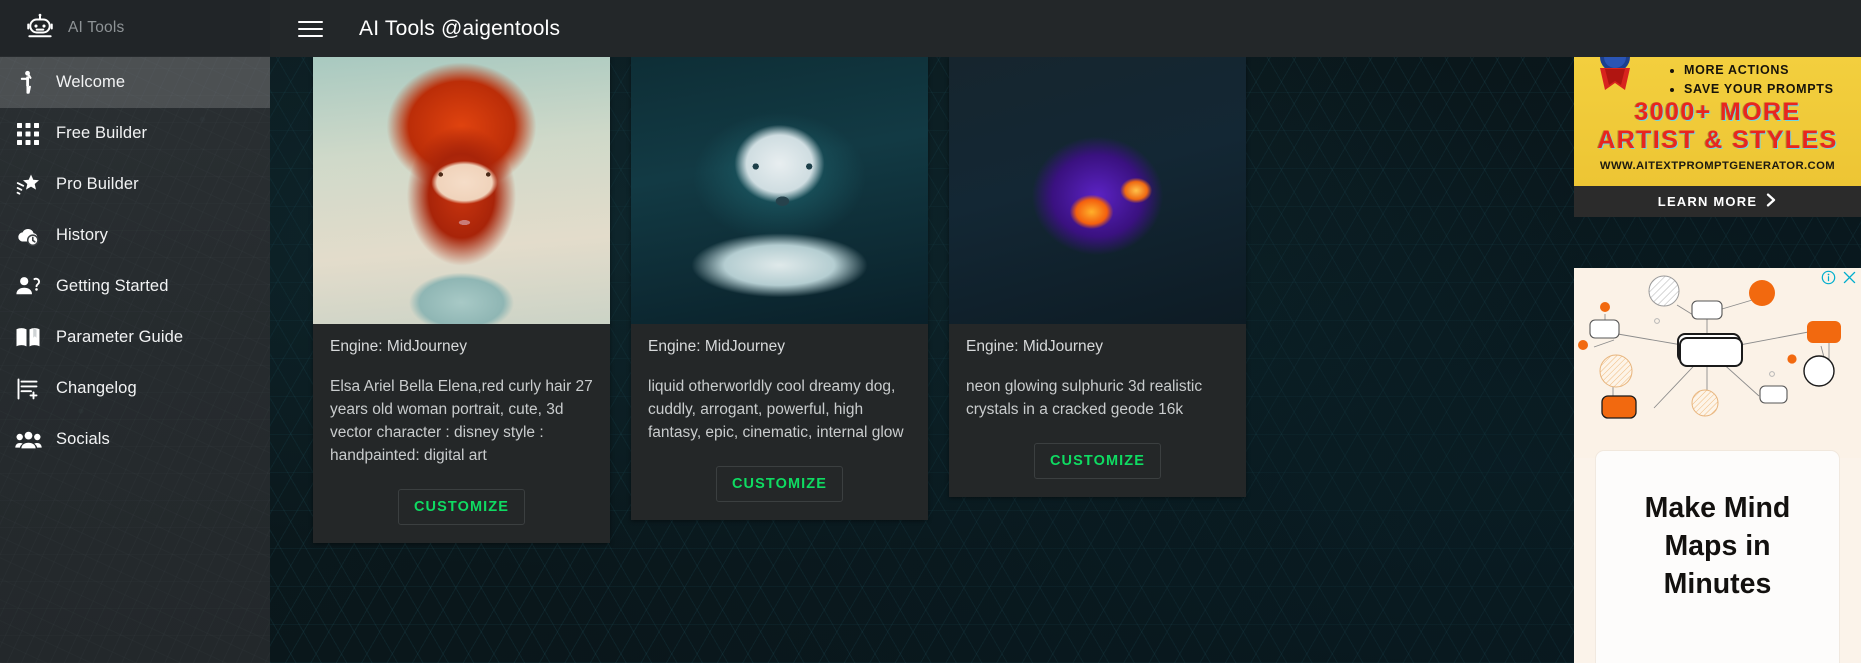 The height and width of the screenshot is (663, 1861). Describe the element at coordinates (1759, 70) in the screenshot. I see `ad-bullet: MORE ACTIONS` at that location.